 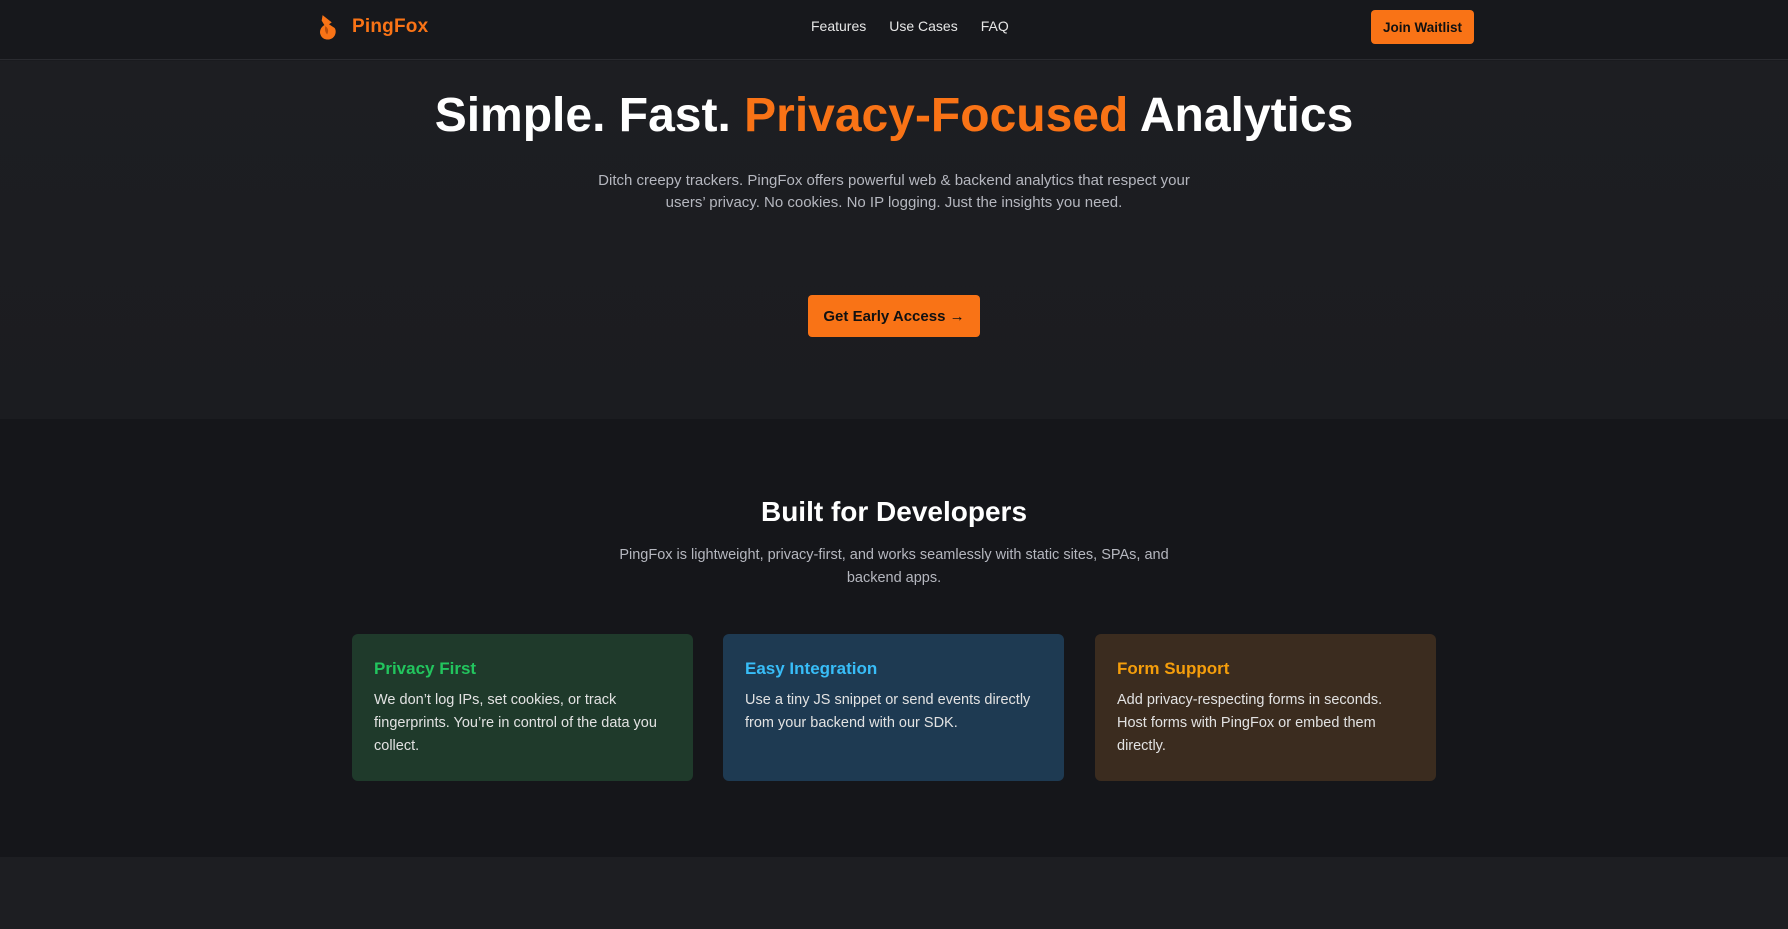 I want to click on feature-card-title: Easy Integration, so click(x=811, y=668).